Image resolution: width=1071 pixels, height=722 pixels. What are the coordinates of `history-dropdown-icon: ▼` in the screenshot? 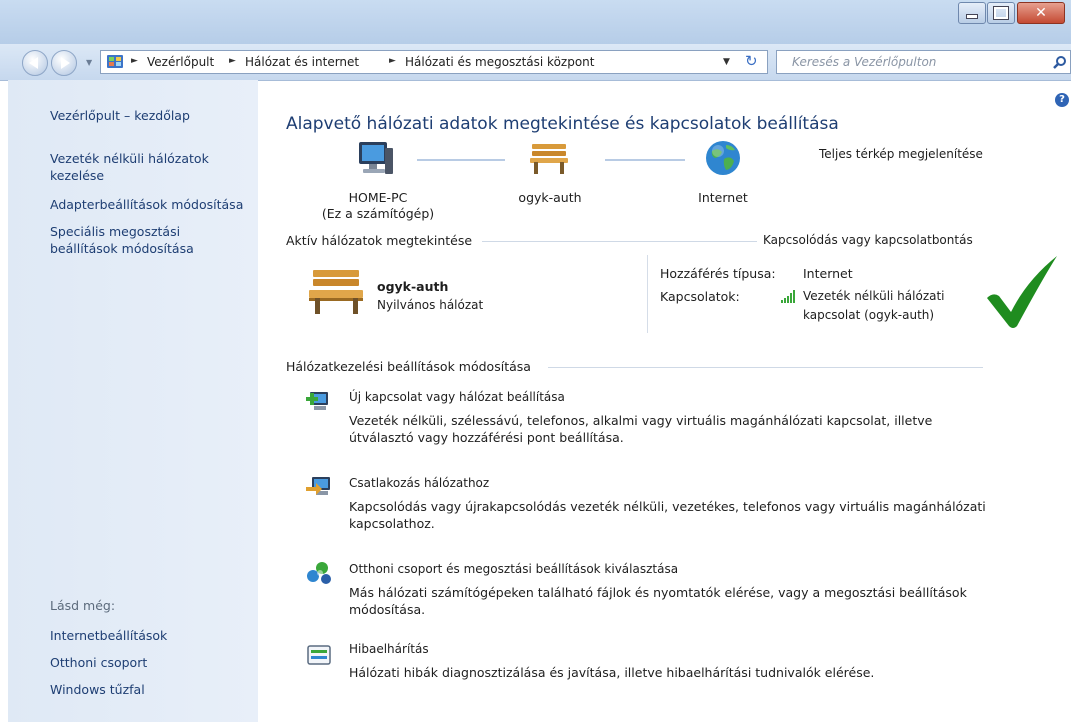 It's located at (89, 62).